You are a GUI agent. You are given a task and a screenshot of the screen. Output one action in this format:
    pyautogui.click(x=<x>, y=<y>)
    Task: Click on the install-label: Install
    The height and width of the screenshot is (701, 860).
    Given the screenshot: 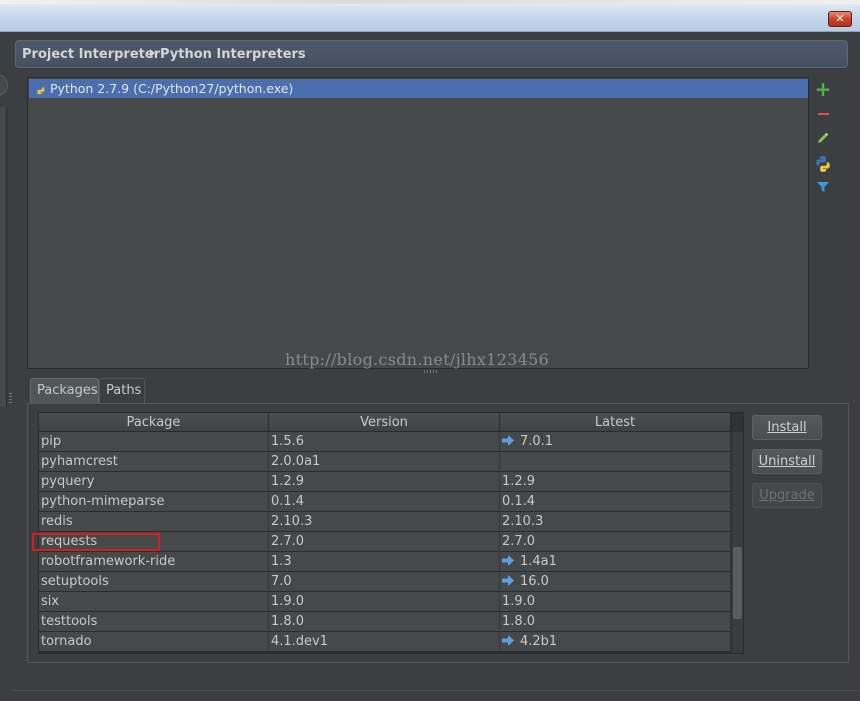 What is the action you would take?
    pyautogui.click(x=787, y=427)
    